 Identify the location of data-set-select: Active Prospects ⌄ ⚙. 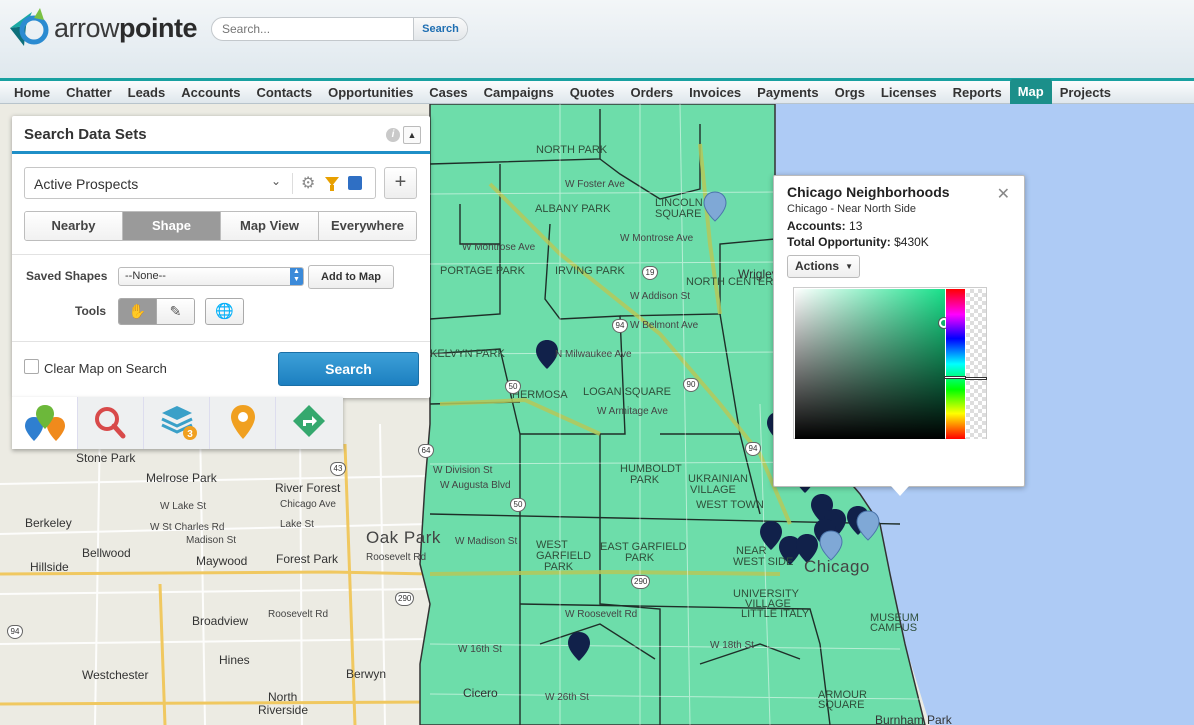
(200, 183).